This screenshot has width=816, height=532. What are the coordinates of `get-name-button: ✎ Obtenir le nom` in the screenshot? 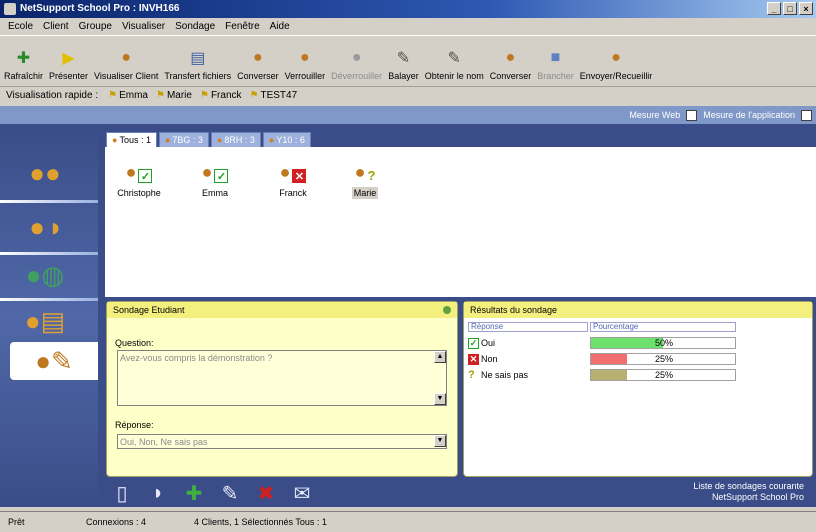 It's located at (454, 66).